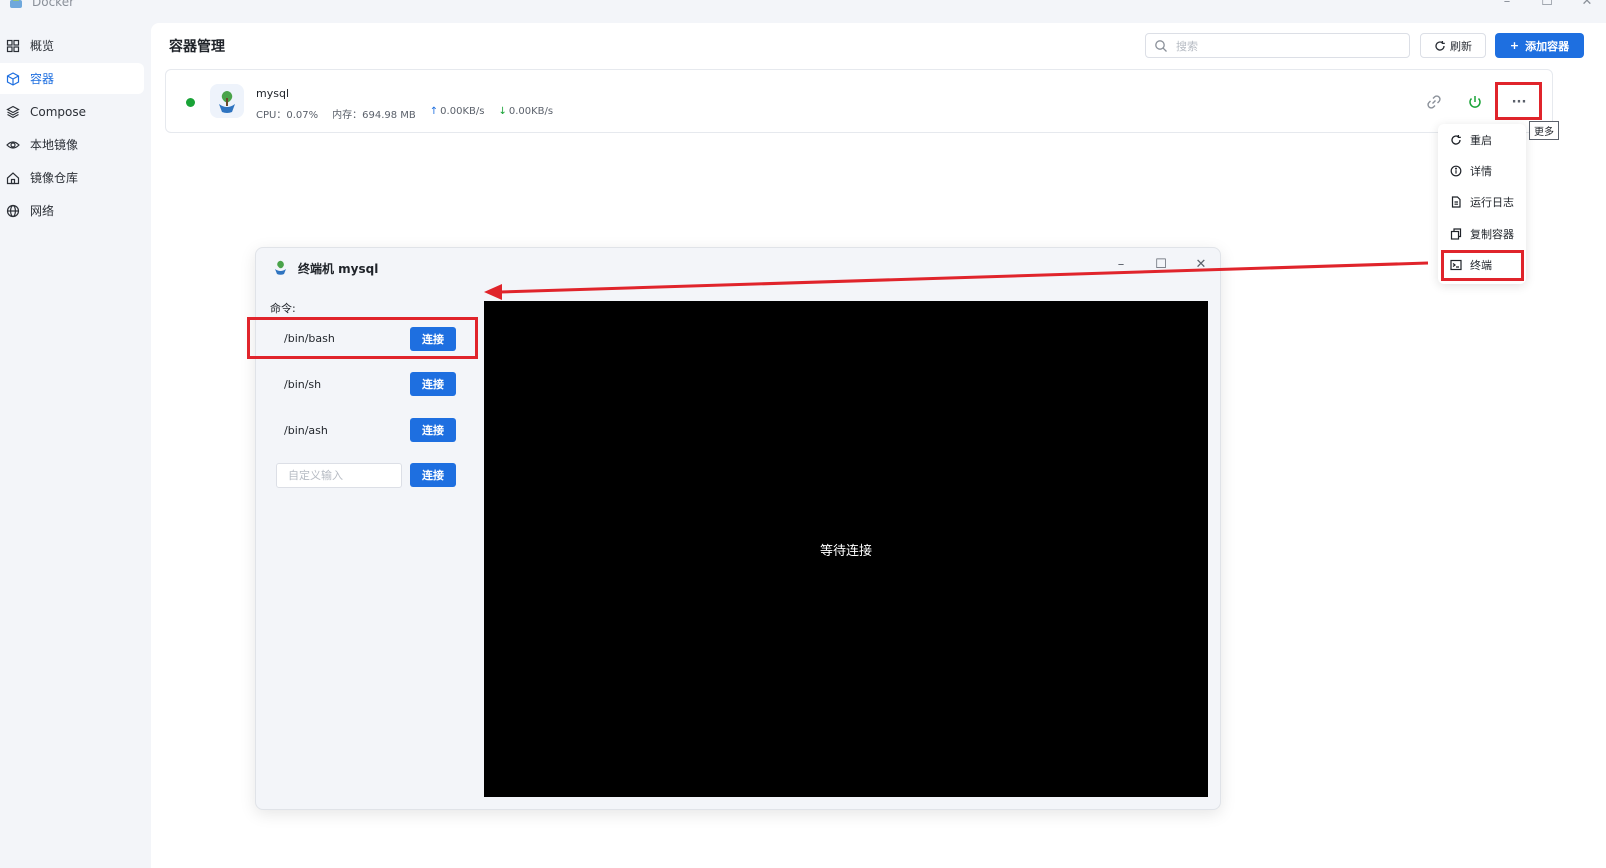 Image resolution: width=1606 pixels, height=868 pixels. What do you see at coordinates (362, 338) in the screenshot?
I see `annotation-box-bash` at bounding box center [362, 338].